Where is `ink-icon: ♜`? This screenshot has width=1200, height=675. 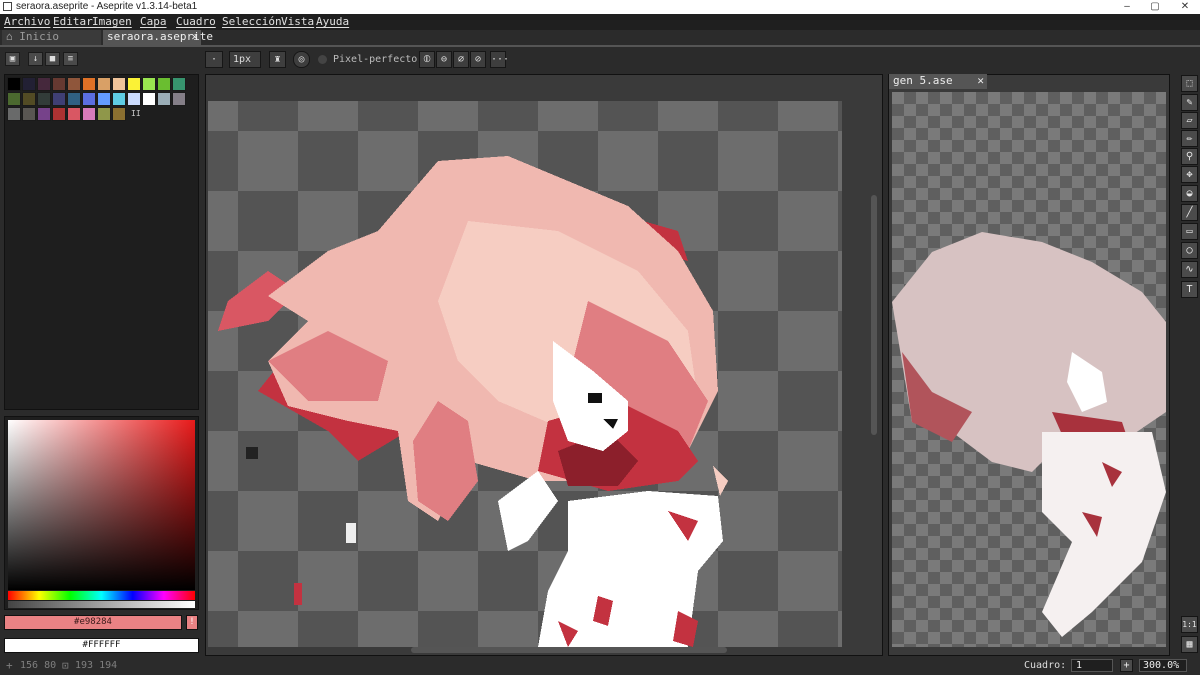 ink-icon: ♜ is located at coordinates (277, 59).